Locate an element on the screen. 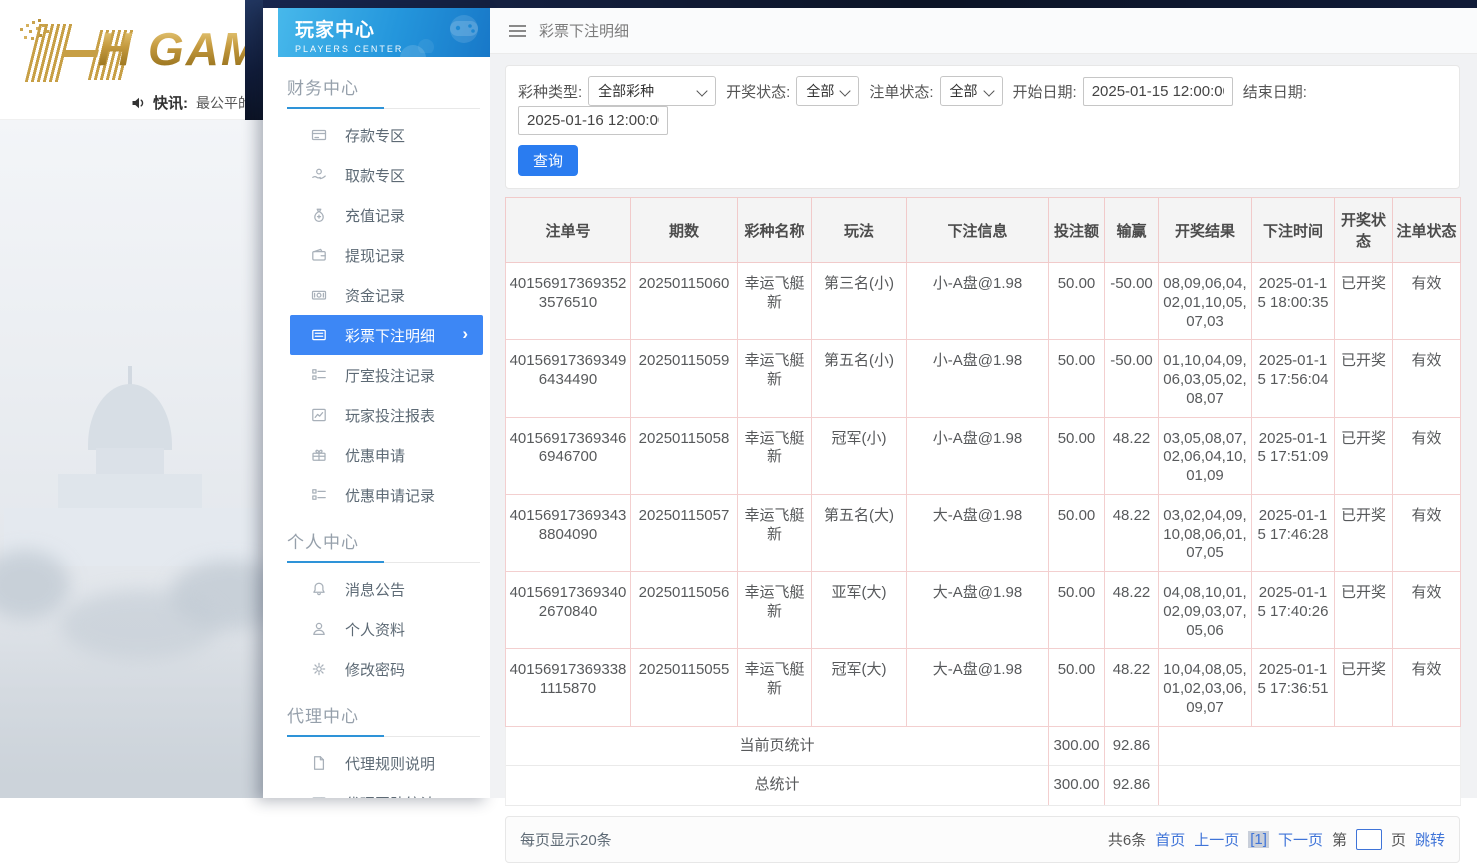 This screenshot has height=863, width=1477. table-cell: 20250115058 is located at coordinates (684, 455).